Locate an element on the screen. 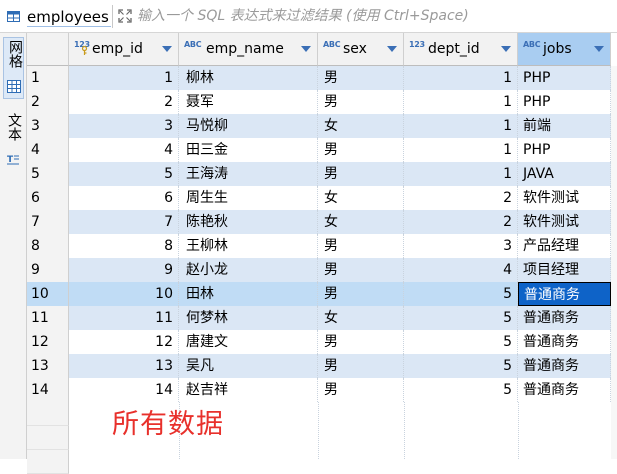  table-row: 14 14 赵吉祥男 5 普通商务 is located at coordinates (319, 390).